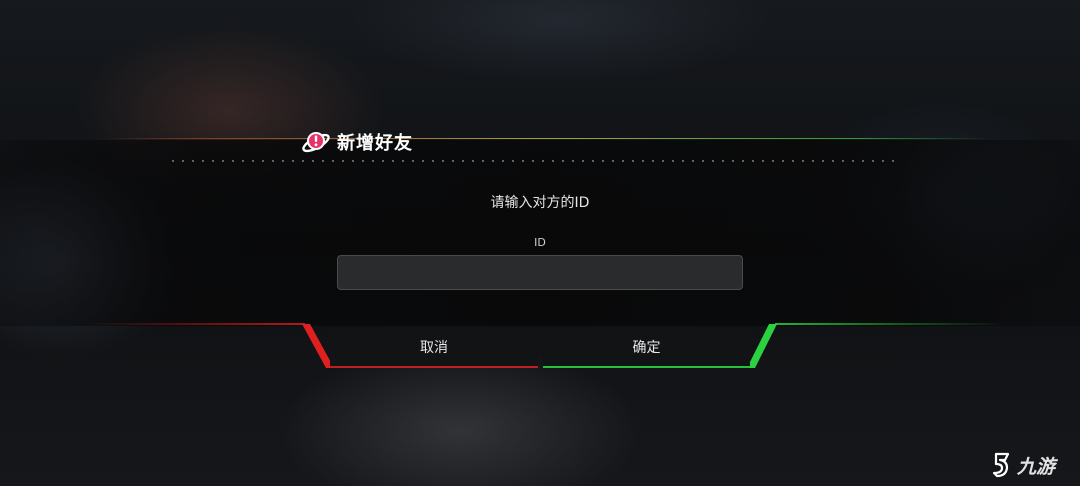 The width and height of the screenshot is (1080, 486). I want to click on dialog-top-border, so click(545, 138).